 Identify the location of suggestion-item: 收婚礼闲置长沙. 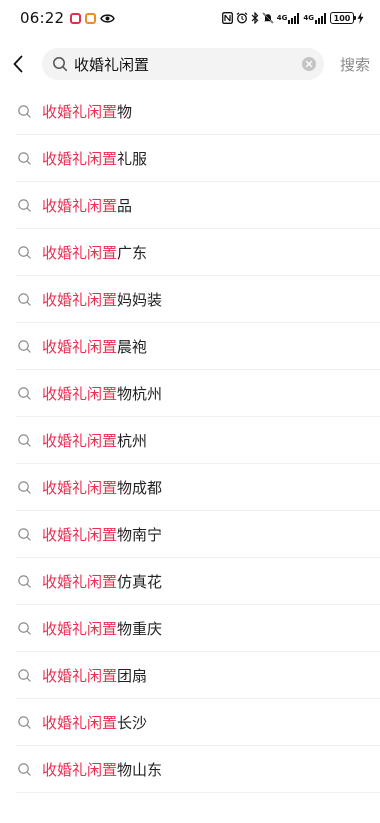
(198, 722).